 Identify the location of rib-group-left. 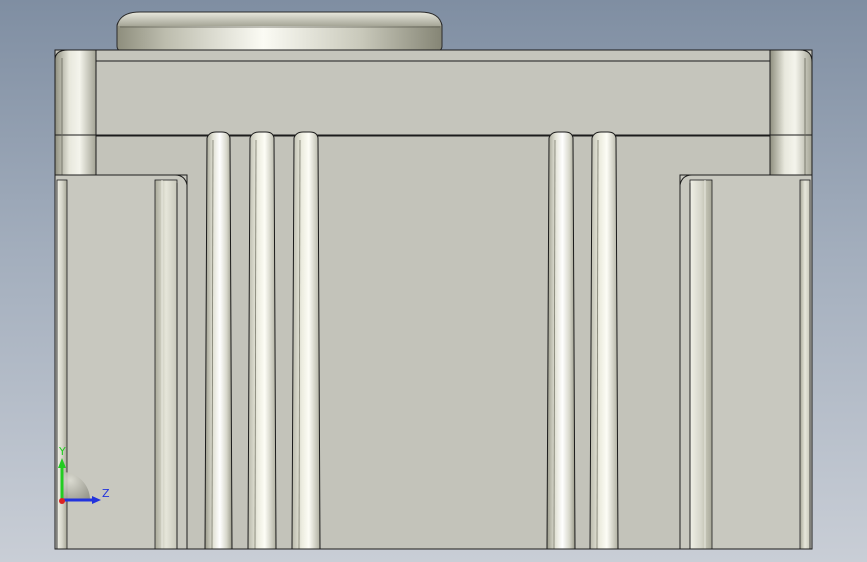
(262, 340).